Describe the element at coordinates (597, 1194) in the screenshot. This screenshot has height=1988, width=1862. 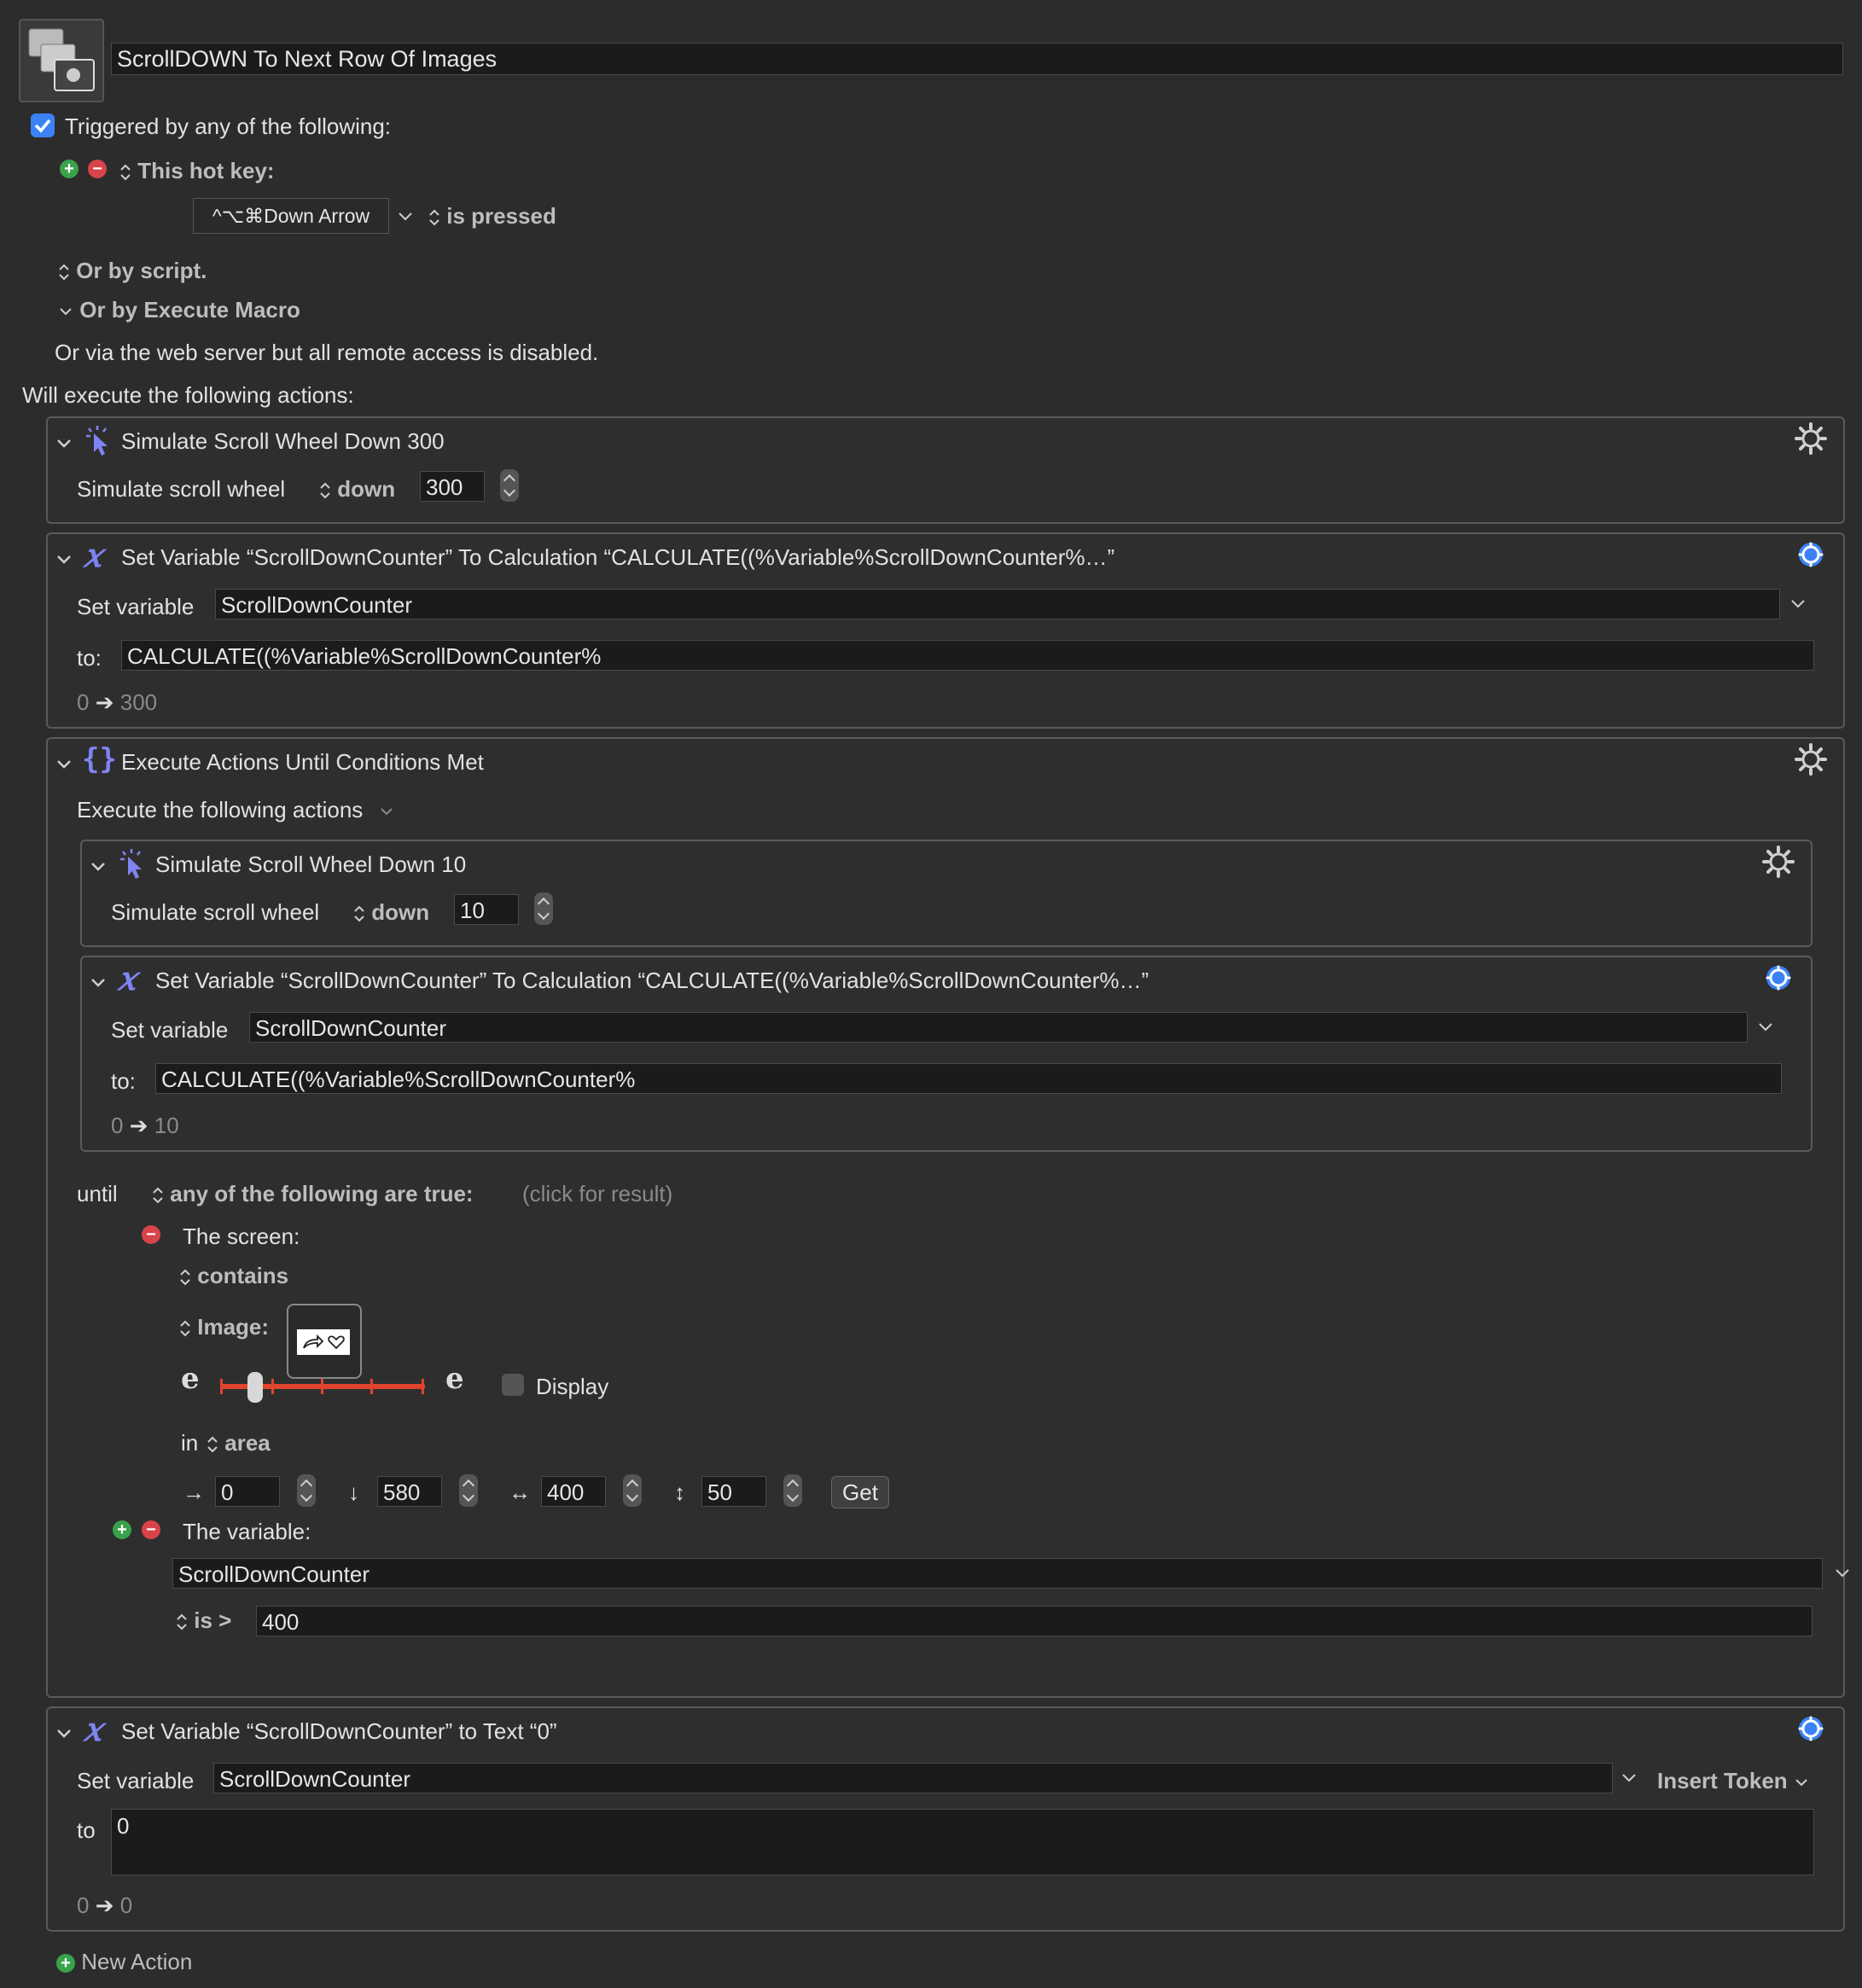
I see `click-for-result: (click for result)` at that location.